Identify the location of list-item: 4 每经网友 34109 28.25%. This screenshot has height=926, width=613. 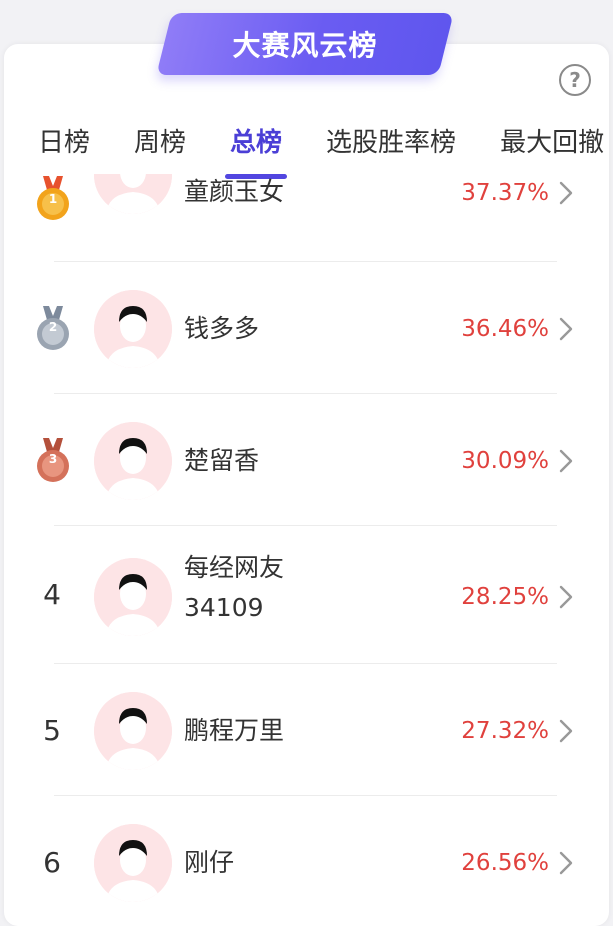
(306, 595).